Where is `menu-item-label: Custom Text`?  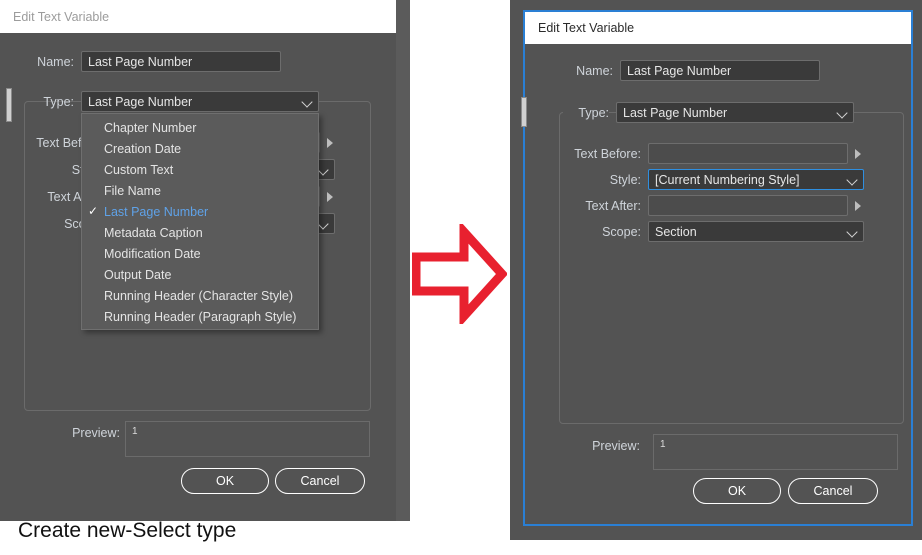 menu-item-label: Custom Text is located at coordinates (139, 169).